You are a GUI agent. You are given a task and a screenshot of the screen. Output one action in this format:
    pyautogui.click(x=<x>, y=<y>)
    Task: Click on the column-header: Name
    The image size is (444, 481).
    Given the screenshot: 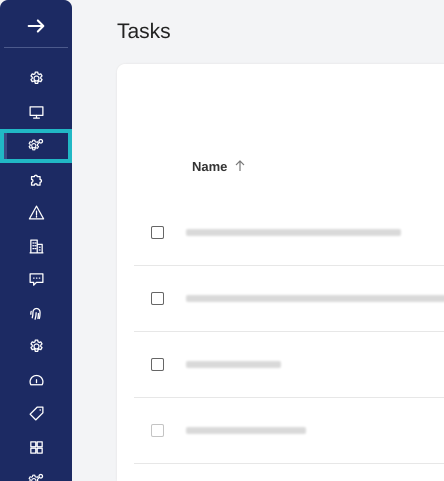 What is the action you would take?
    pyautogui.click(x=210, y=166)
    